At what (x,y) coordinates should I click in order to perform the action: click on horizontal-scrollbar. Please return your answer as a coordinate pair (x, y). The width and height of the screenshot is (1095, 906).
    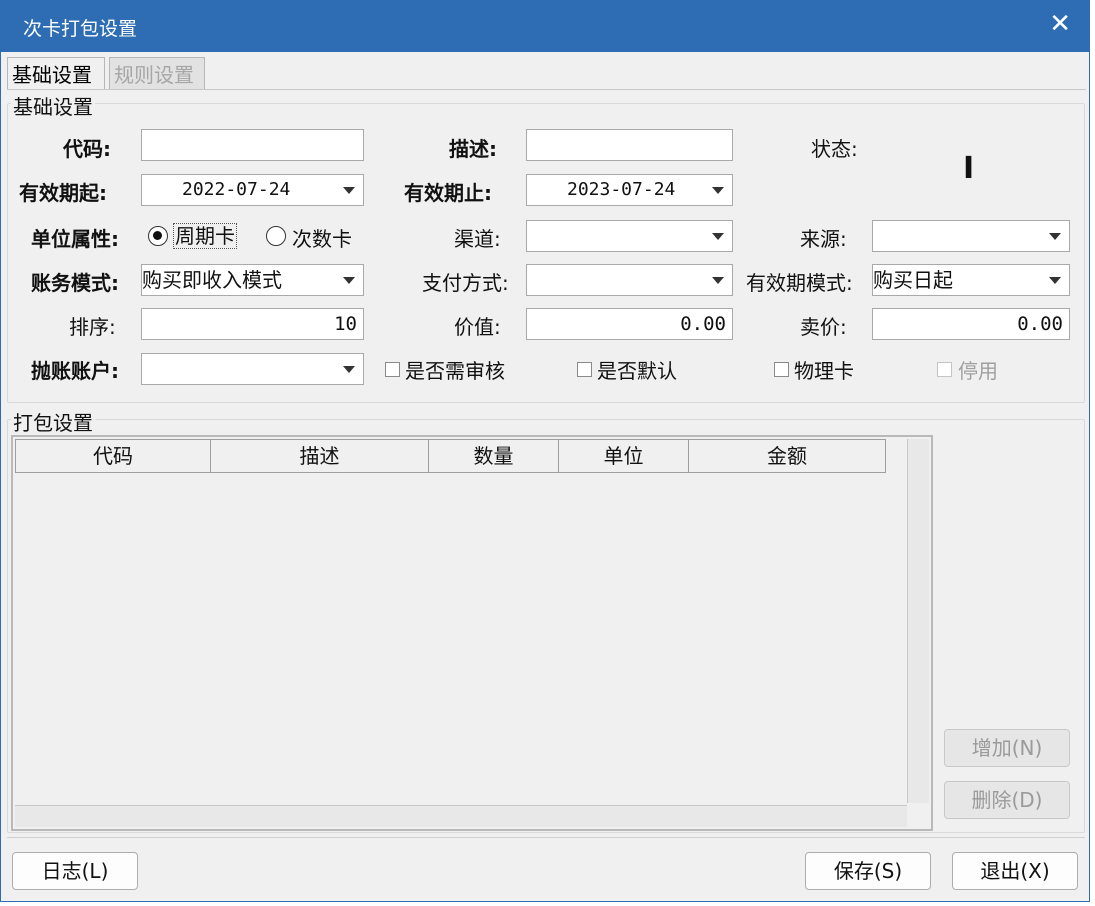
    Looking at the image, I should click on (461, 816).